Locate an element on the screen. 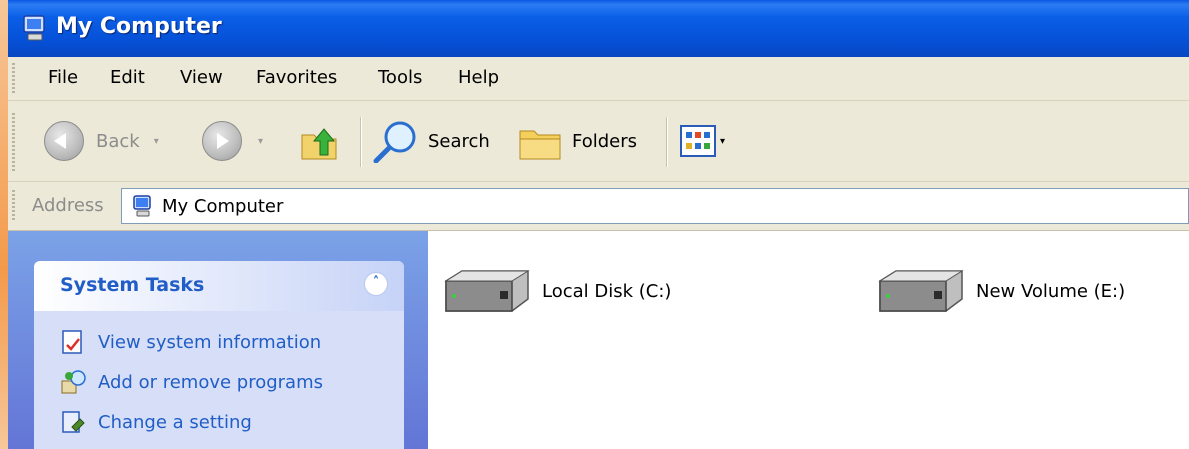 Image resolution: width=1189 pixels, height=449 pixels. views-button: ▾ is located at coordinates (702, 141).